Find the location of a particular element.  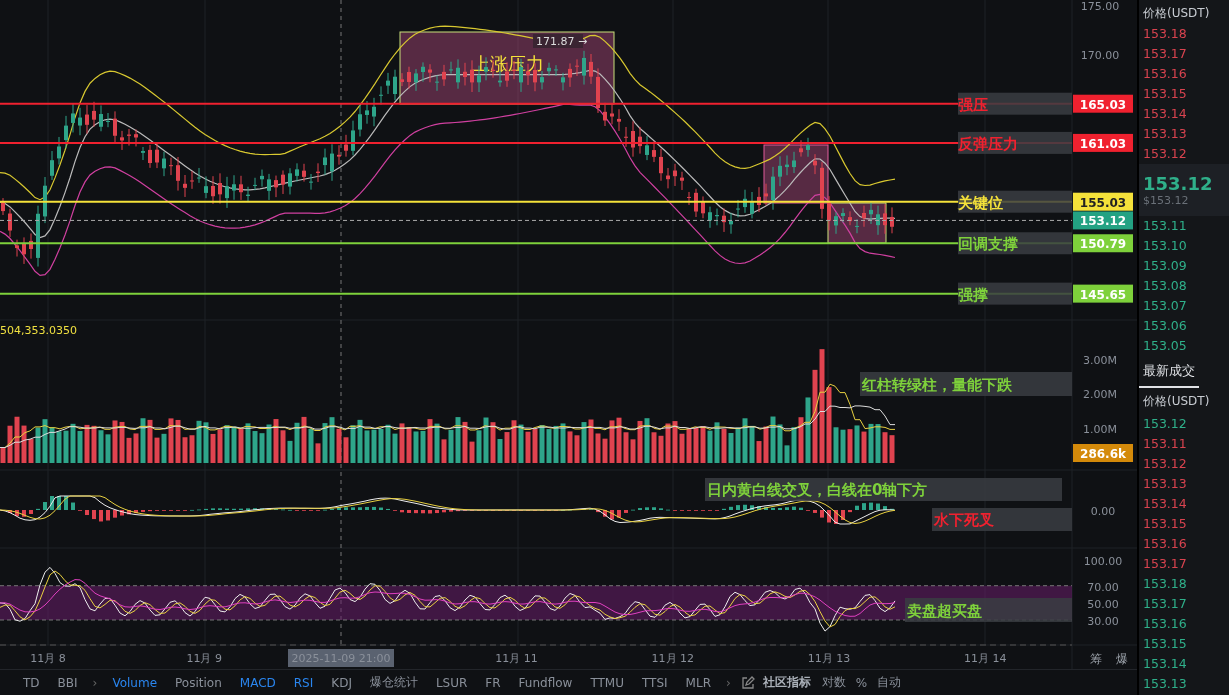

annotation-label: 卖盘超买盘 is located at coordinates (988, 610).